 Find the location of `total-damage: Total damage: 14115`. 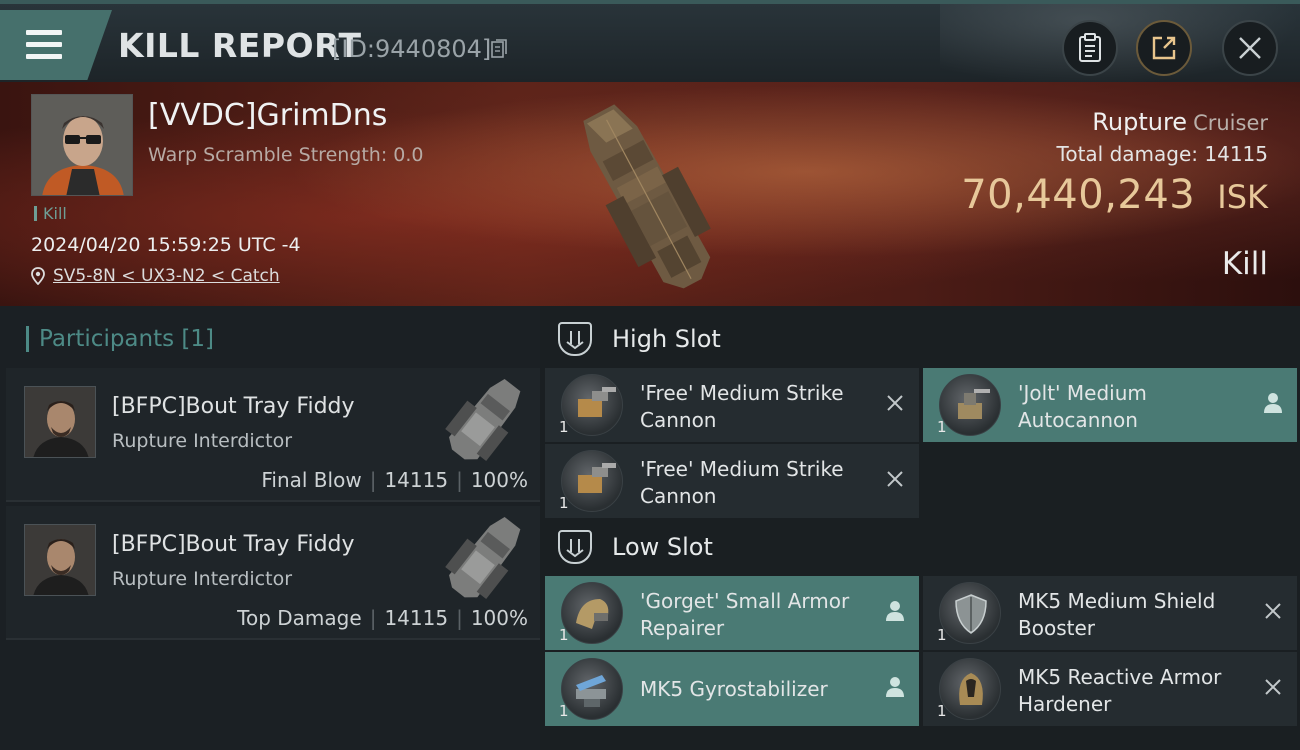

total-damage: Total damage: 14115 is located at coordinates (1162, 154).